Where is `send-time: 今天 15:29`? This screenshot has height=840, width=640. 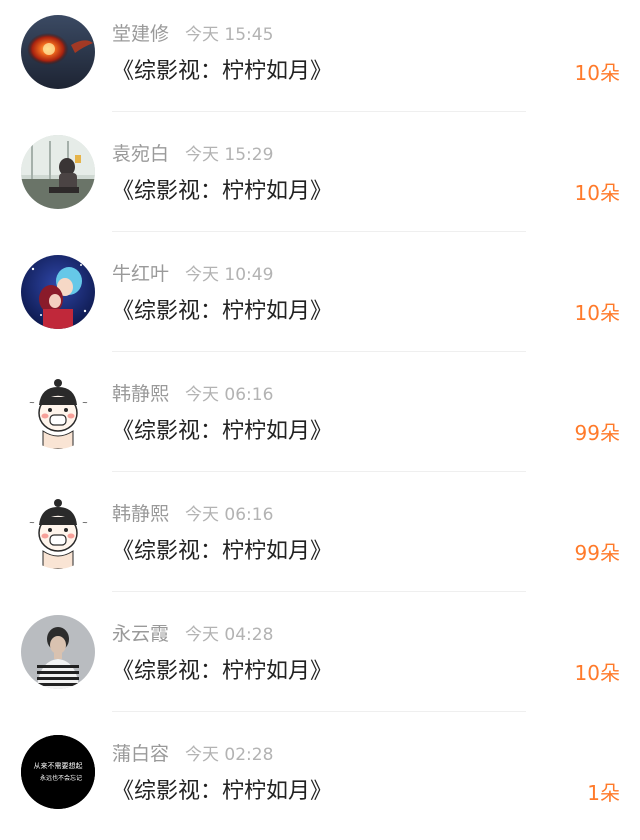 send-time: 今天 15:29 is located at coordinates (229, 155).